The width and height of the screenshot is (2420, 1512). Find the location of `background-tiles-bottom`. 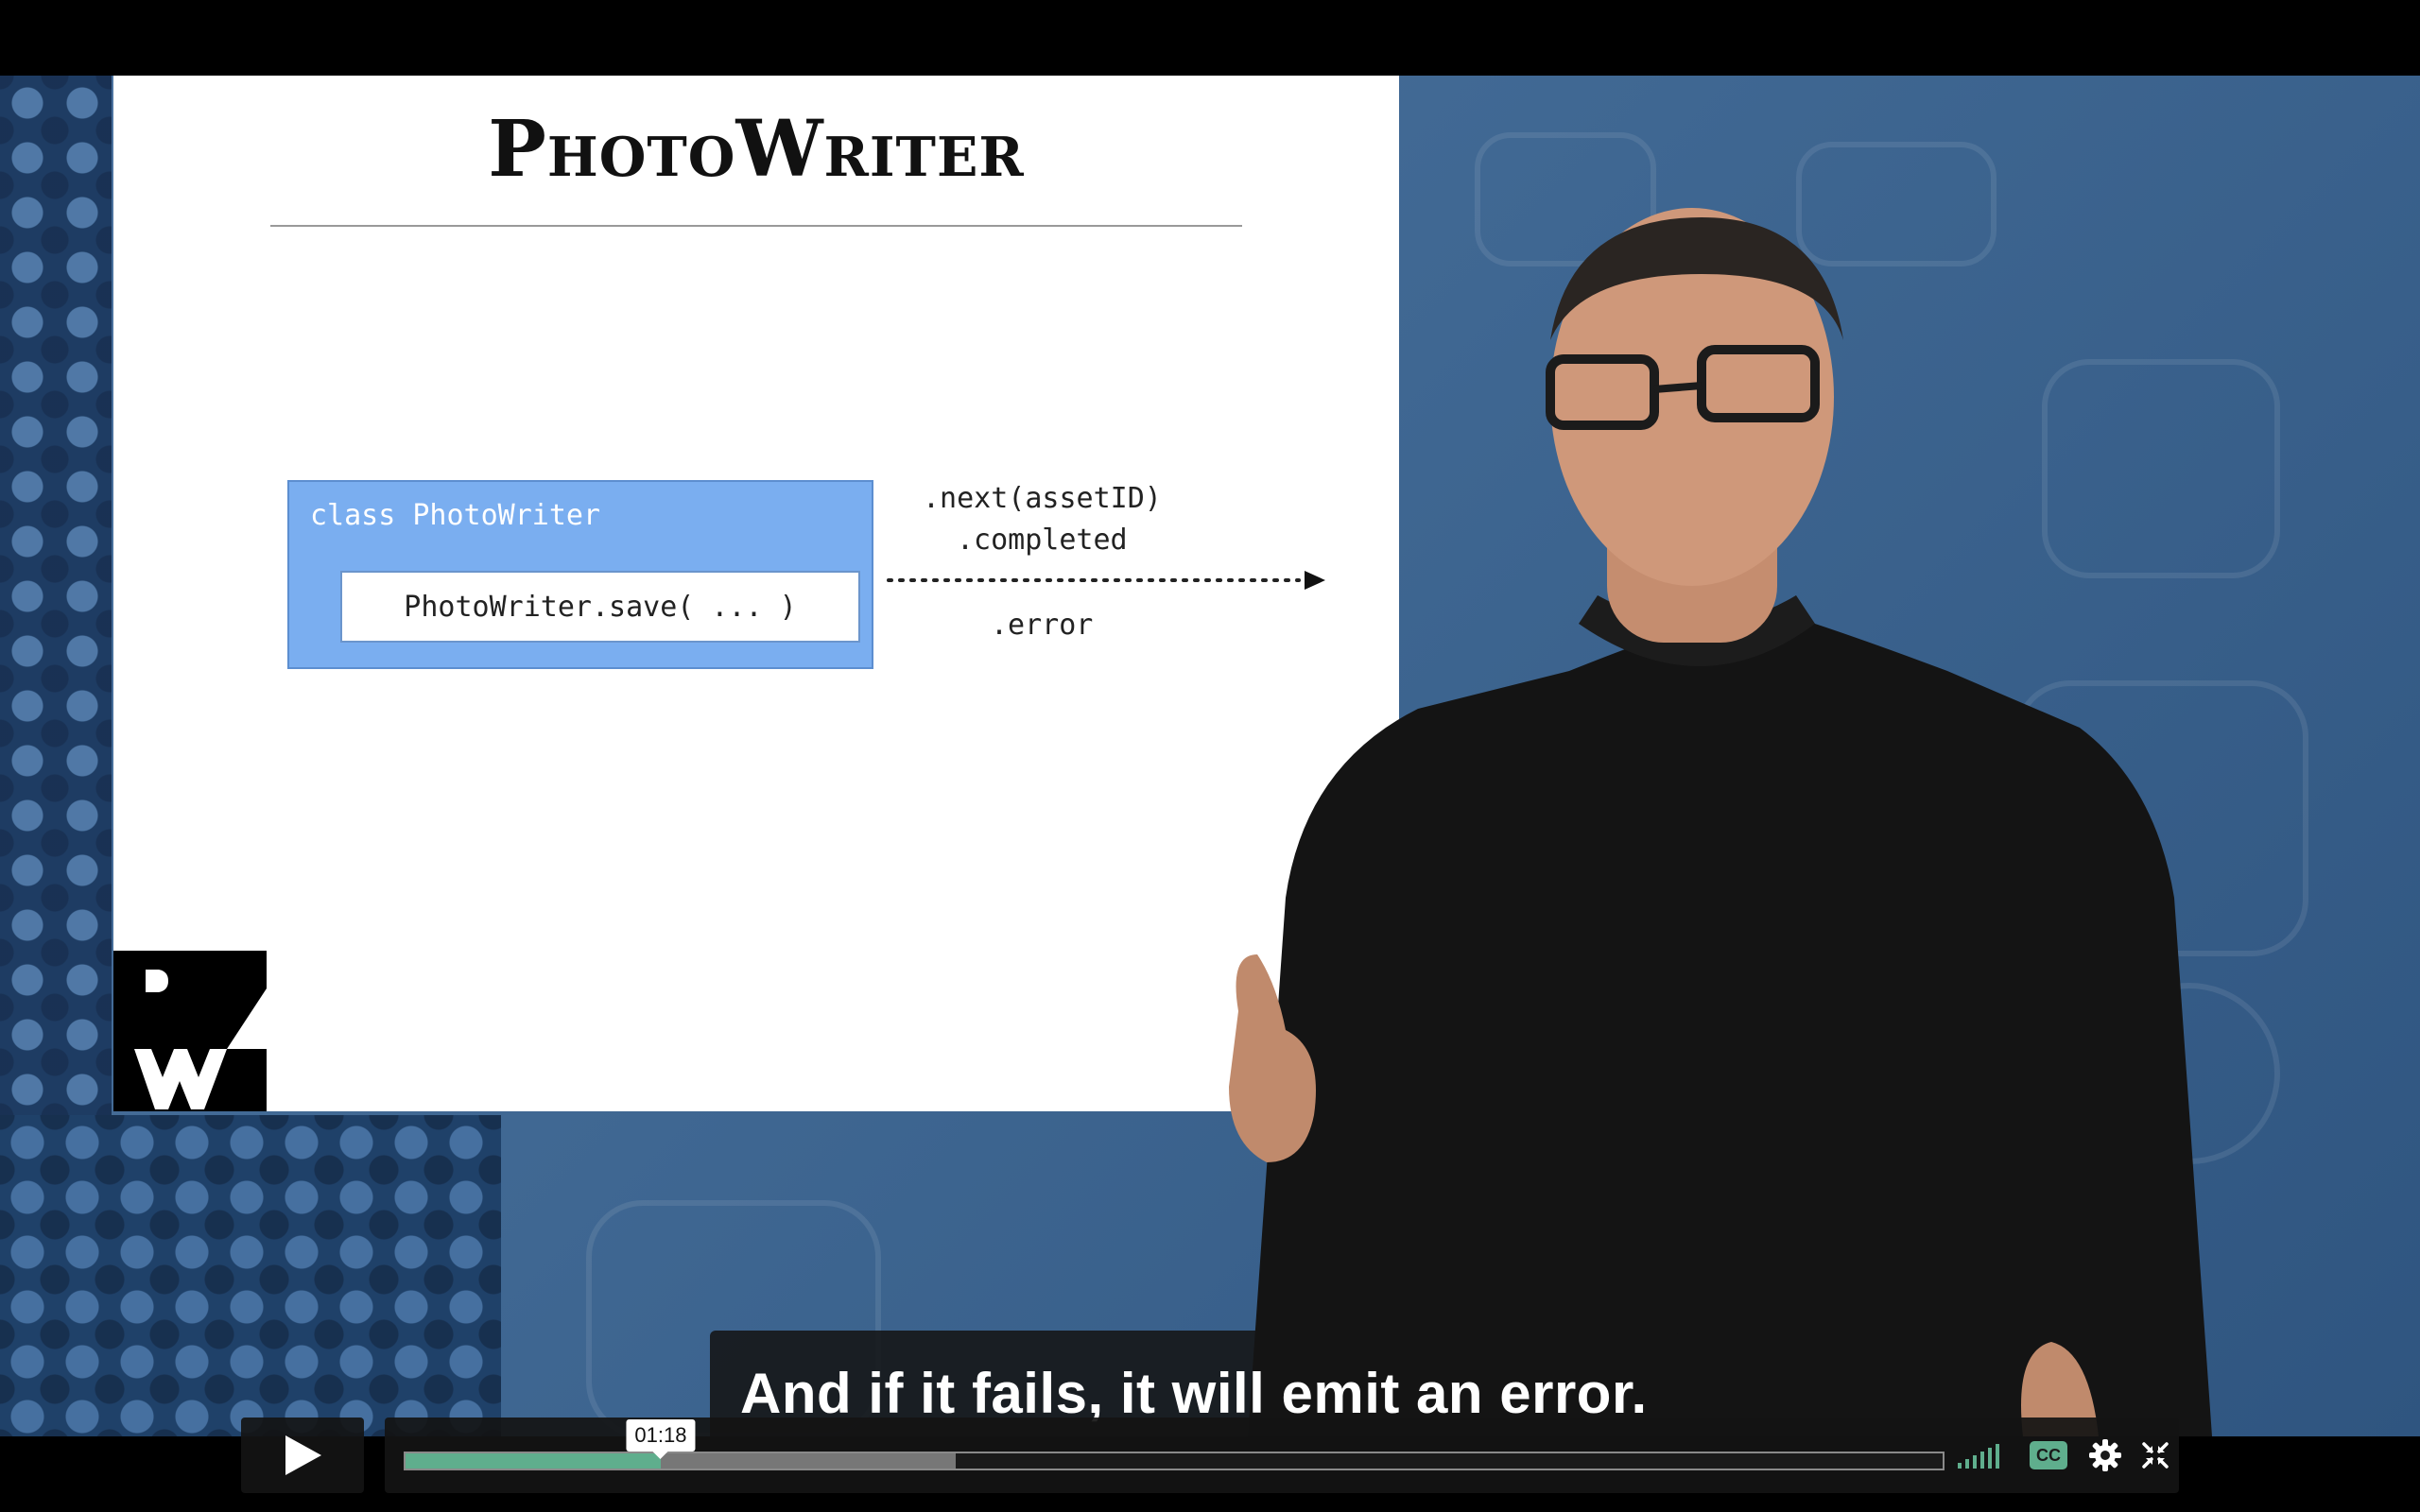

background-tiles-bottom is located at coordinates (250, 1275).